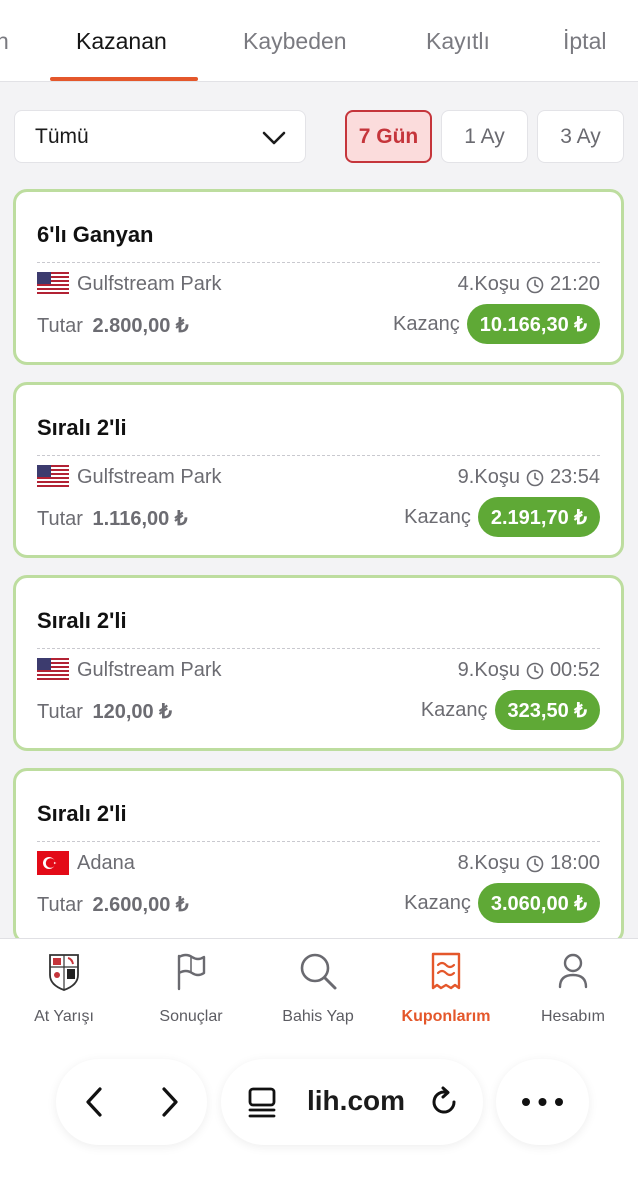 This screenshot has height=1200, width=638. What do you see at coordinates (574, 863) in the screenshot?
I see `race-time: 18:00` at bounding box center [574, 863].